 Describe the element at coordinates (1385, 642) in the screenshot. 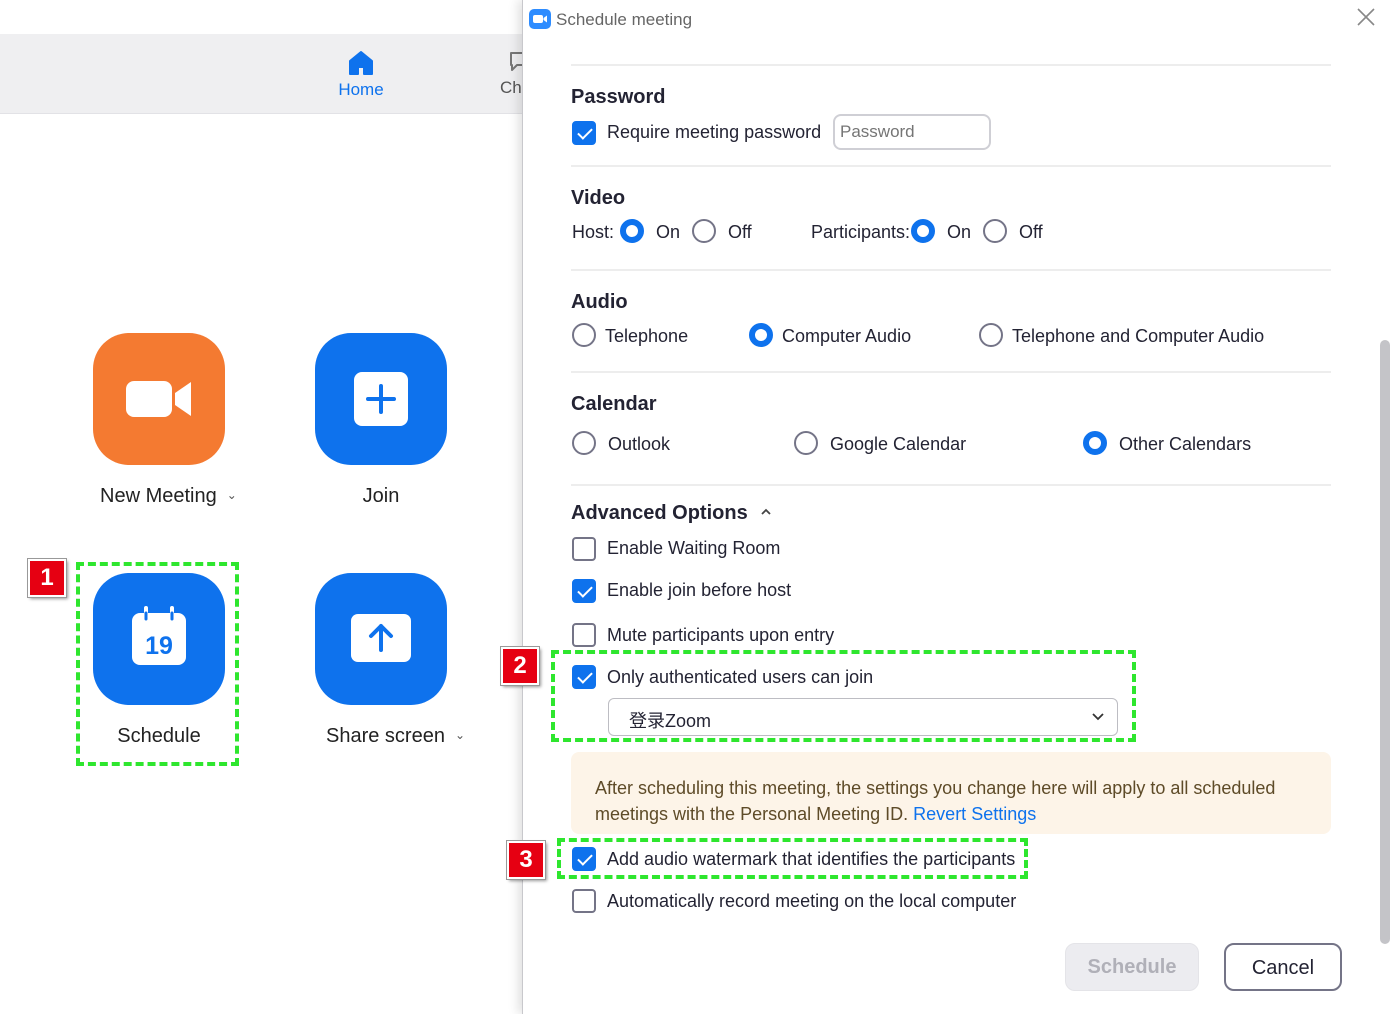

I see `scrollbar-thumb` at that location.